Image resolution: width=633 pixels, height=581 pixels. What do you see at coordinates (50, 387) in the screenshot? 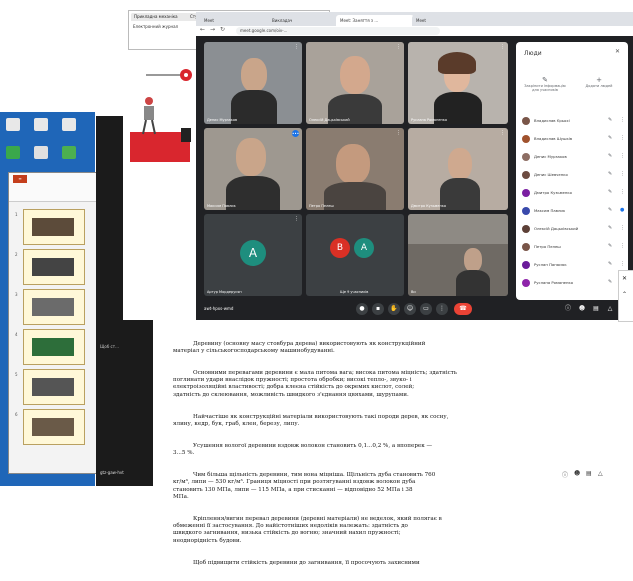
I see `slide-thumbnail: 5` at bounding box center [50, 387].